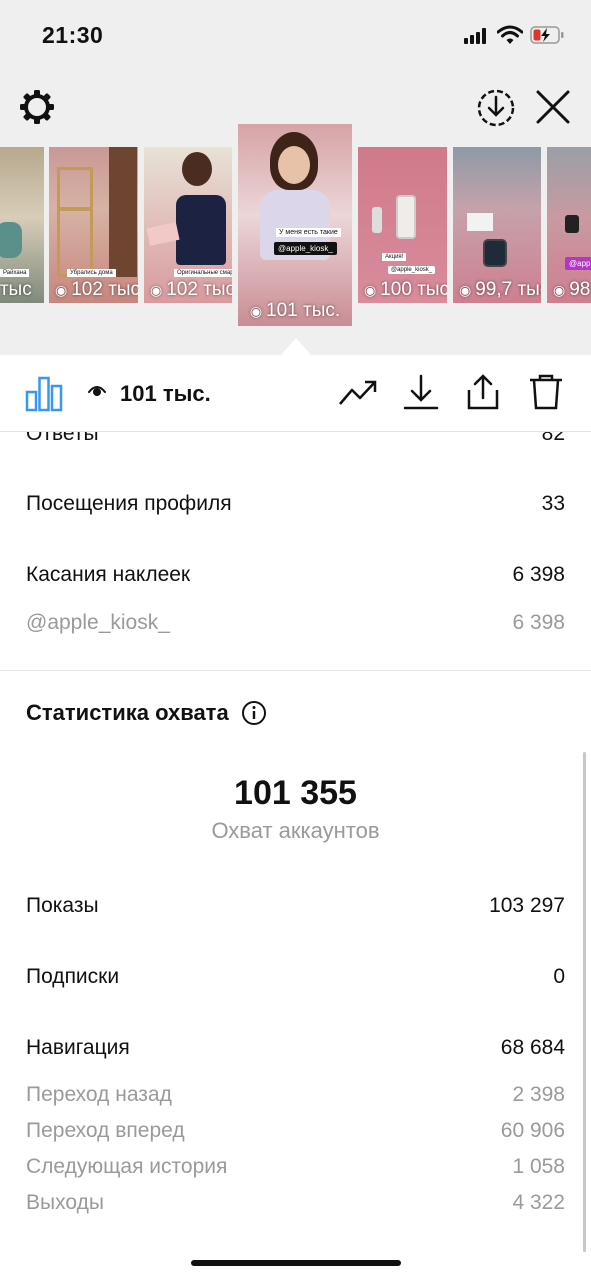 Image resolution: width=591 pixels, height=1280 pixels. Describe the element at coordinates (510, 34) in the screenshot. I see `wifi-icon` at that location.